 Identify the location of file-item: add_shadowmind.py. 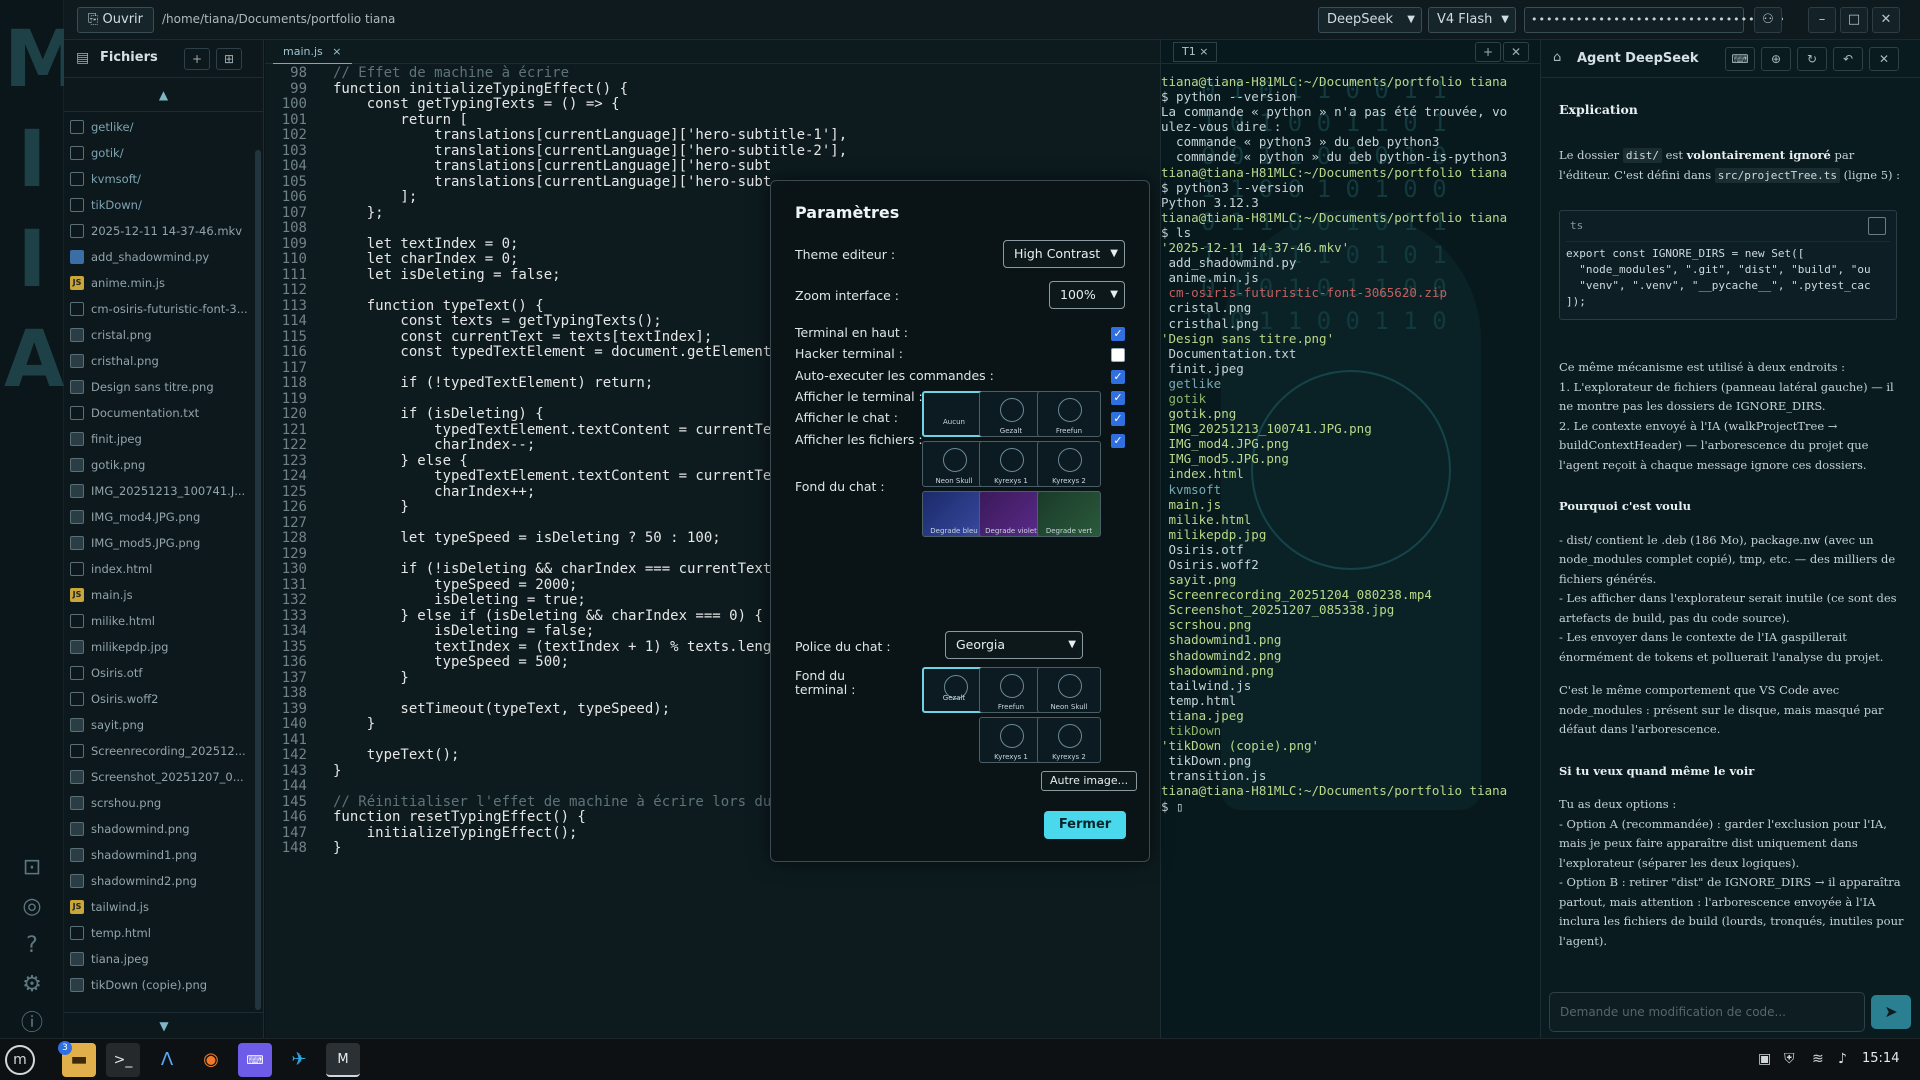
(159, 257).